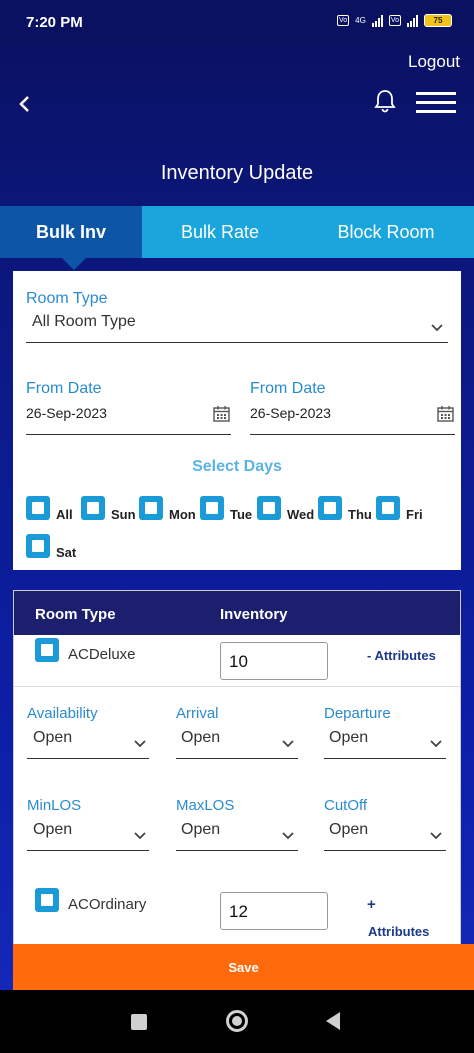  What do you see at coordinates (212, 508) in the screenshot?
I see `checkbox-tue` at bounding box center [212, 508].